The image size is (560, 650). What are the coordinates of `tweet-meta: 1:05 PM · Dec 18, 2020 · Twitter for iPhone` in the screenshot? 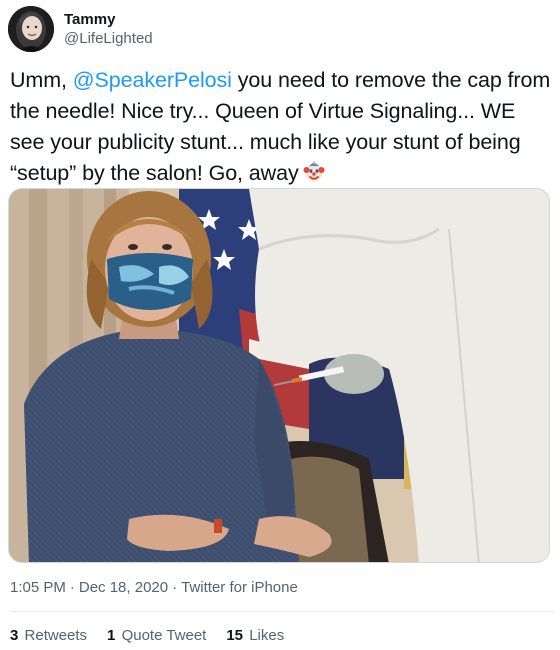 It's located at (154, 587).